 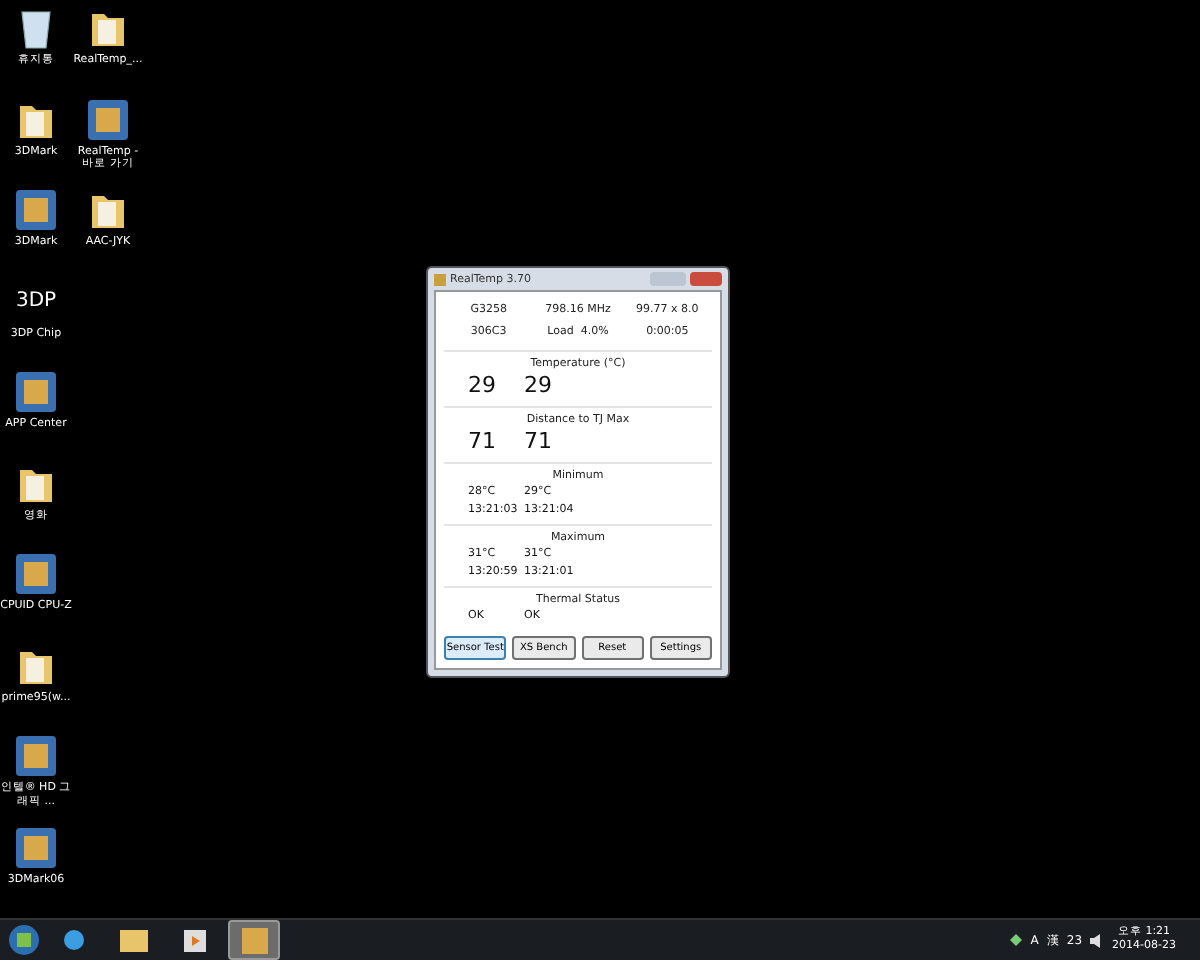 What do you see at coordinates (194, 940) in the screenshot?
I see `media-player-icon` at bounding box center [194, 940].